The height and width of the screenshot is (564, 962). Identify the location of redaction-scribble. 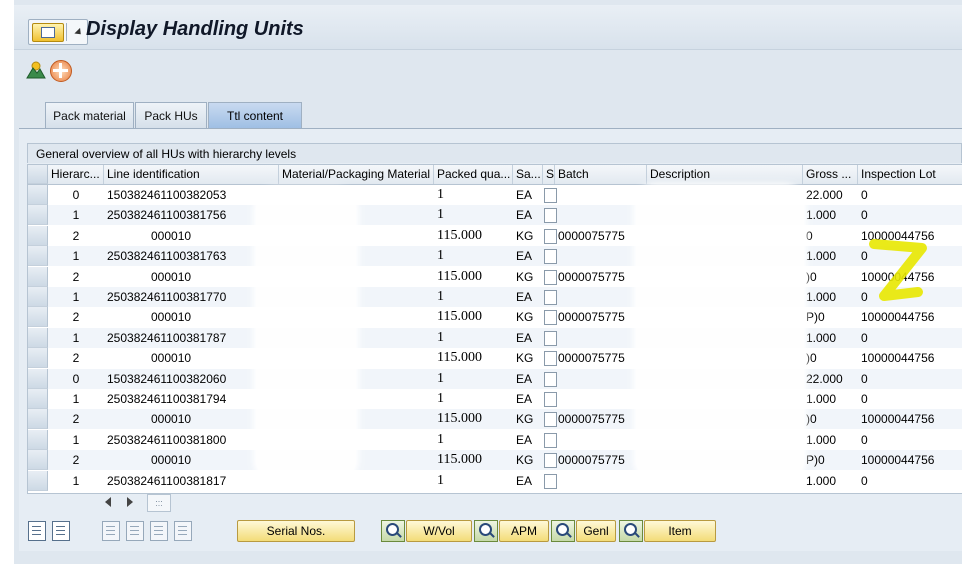
(720, 333).